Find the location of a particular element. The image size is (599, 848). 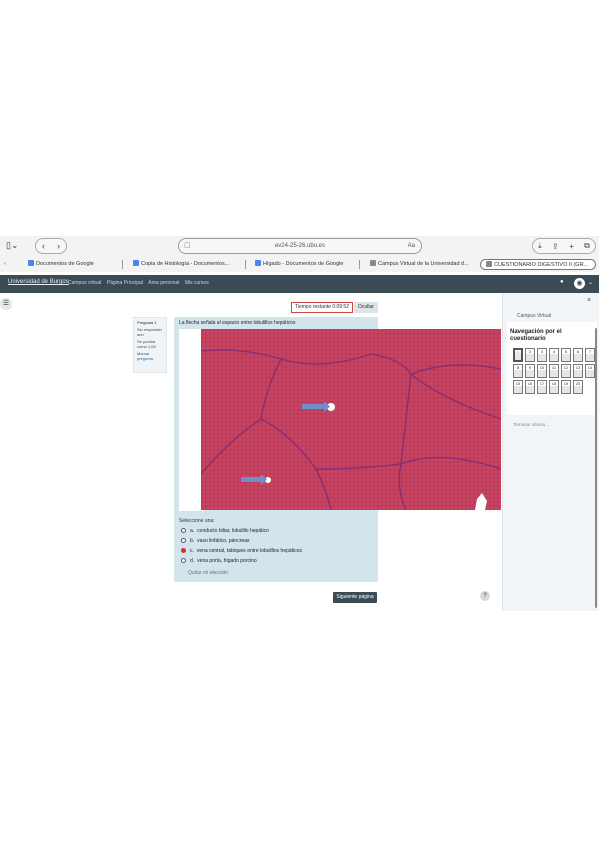

question-nav-button: 13 is located at coordinates (578, 371).